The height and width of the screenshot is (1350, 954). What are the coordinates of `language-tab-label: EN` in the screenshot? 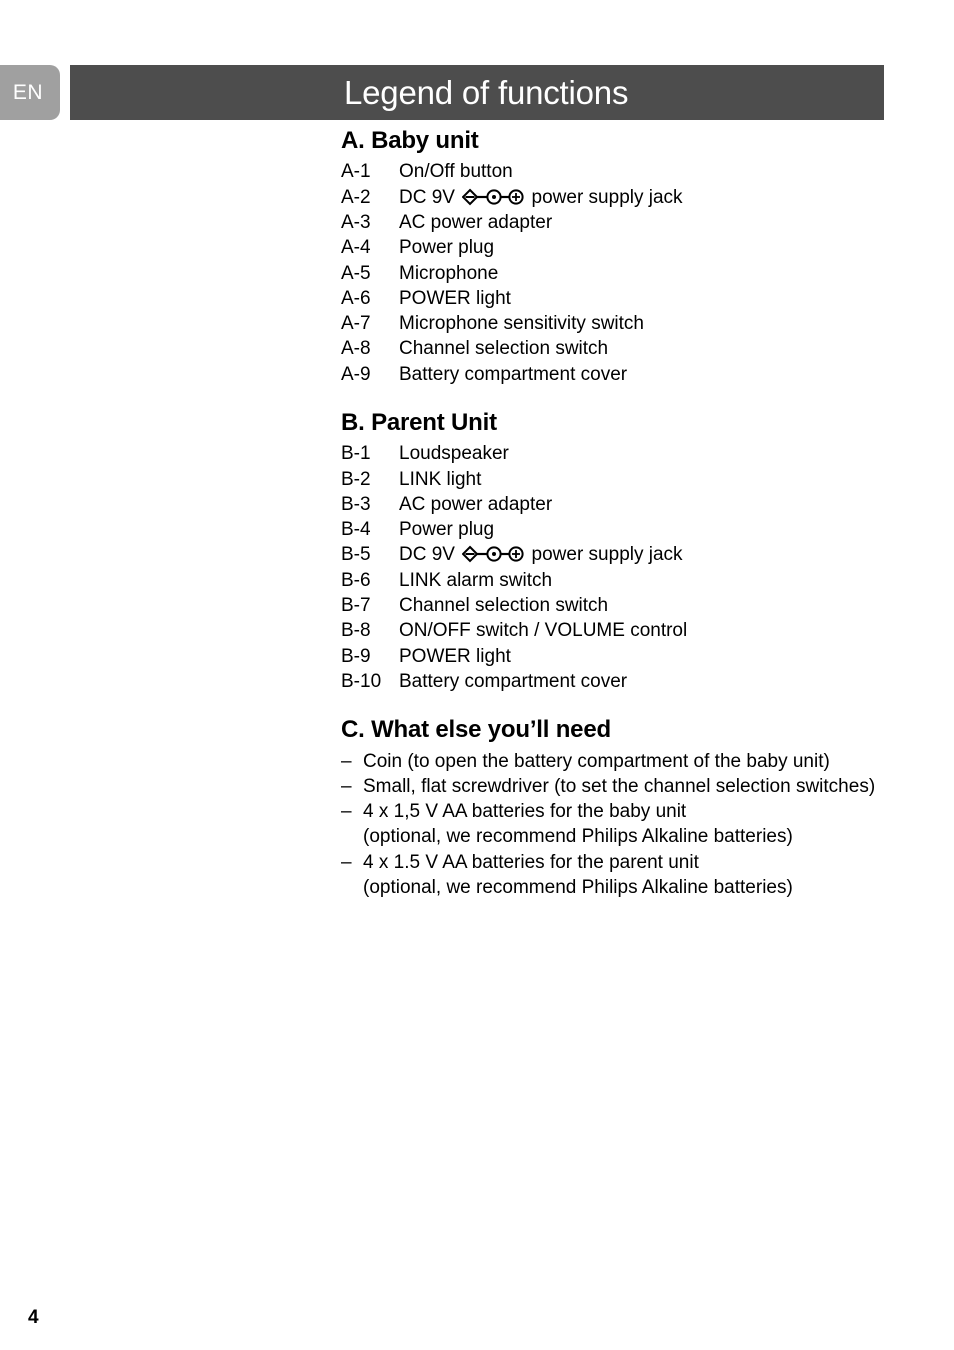 It's located at (28, 92).